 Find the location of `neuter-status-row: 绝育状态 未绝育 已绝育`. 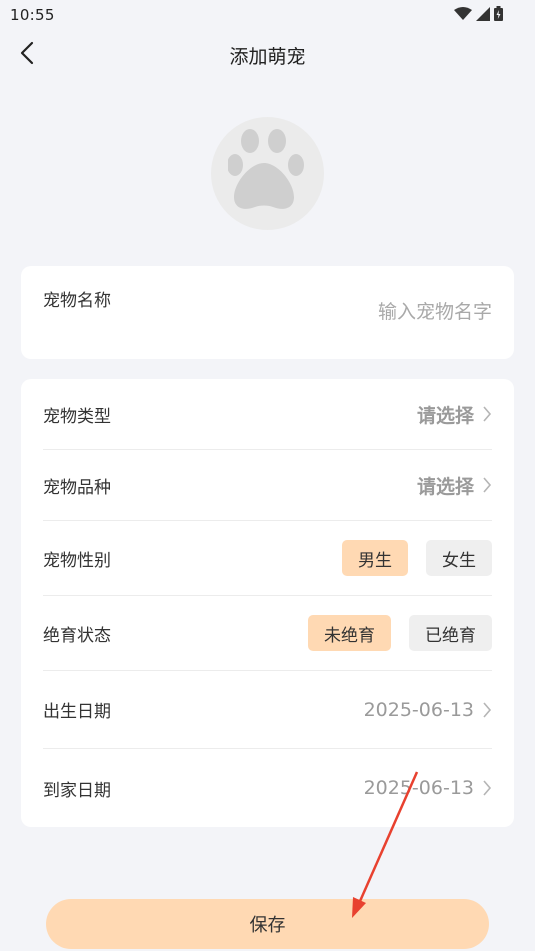

neuter-status-row: 绝育状态 未绝育 已绝育 is located at coordinates (267, 633).